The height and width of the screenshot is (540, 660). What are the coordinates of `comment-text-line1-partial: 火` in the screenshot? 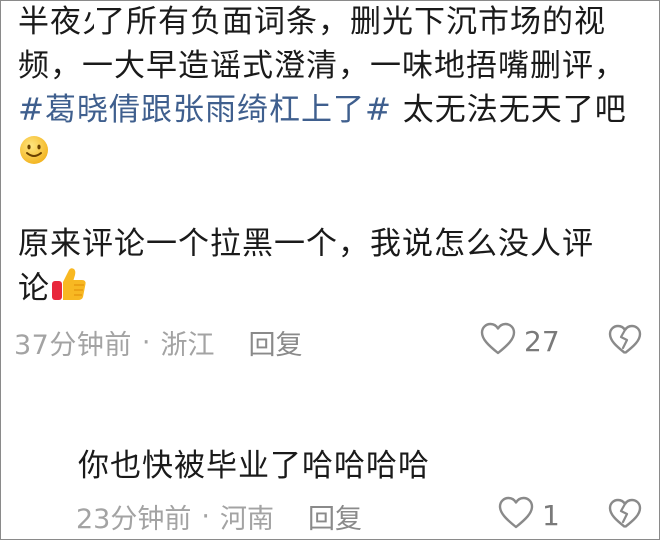 It's located at (88, 22).